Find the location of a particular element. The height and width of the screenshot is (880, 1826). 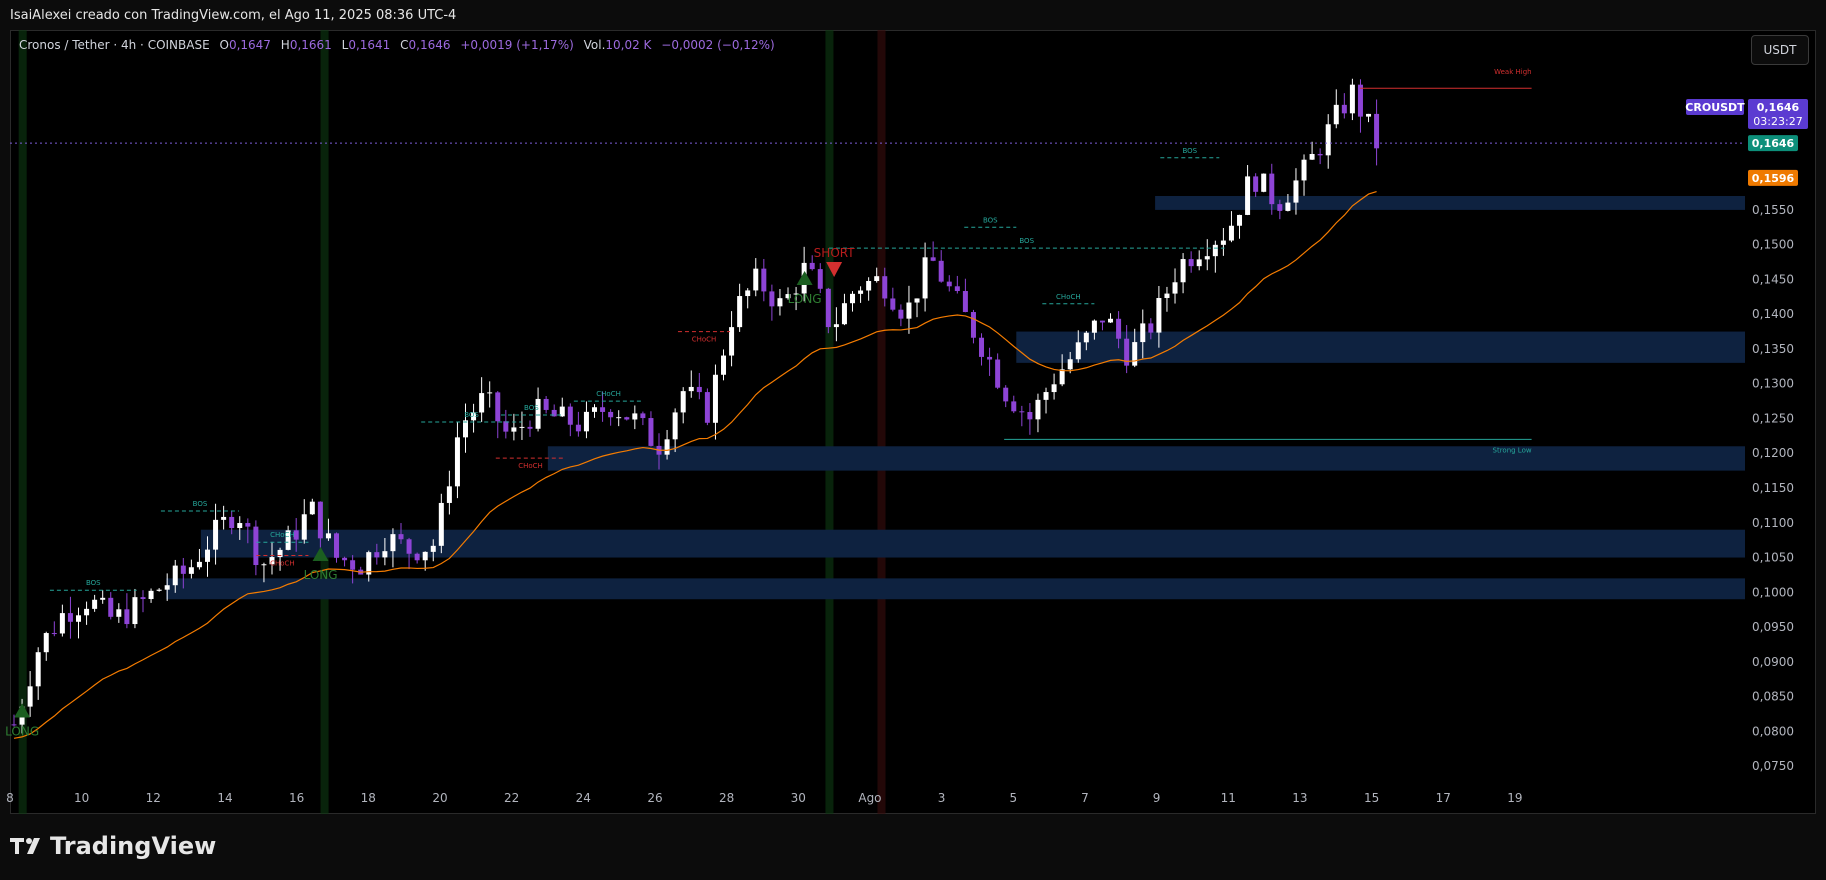

y-tick-label: 0,1100 is located at coordinates (1773, 523).